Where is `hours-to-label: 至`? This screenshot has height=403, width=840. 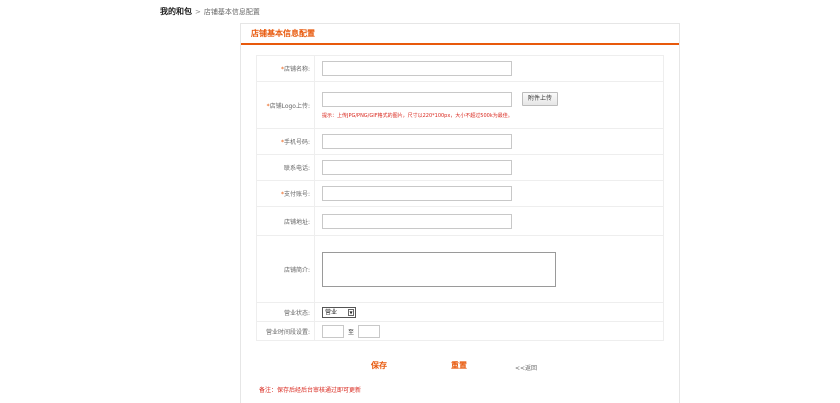 hours-to-label: 至 is located at coordinates (351, 332).